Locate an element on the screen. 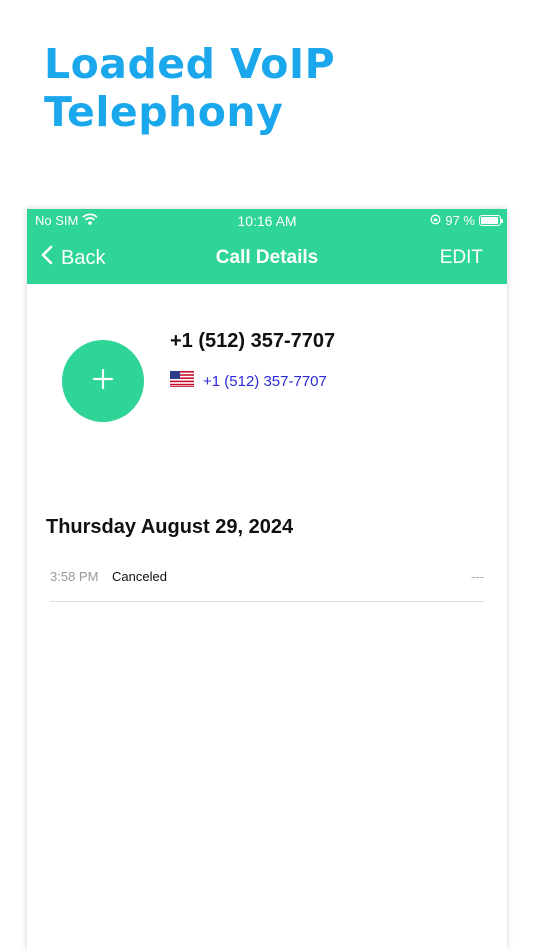 This screenshot has height=950, width=534. plus-icon is located at coordinates (103, 381).